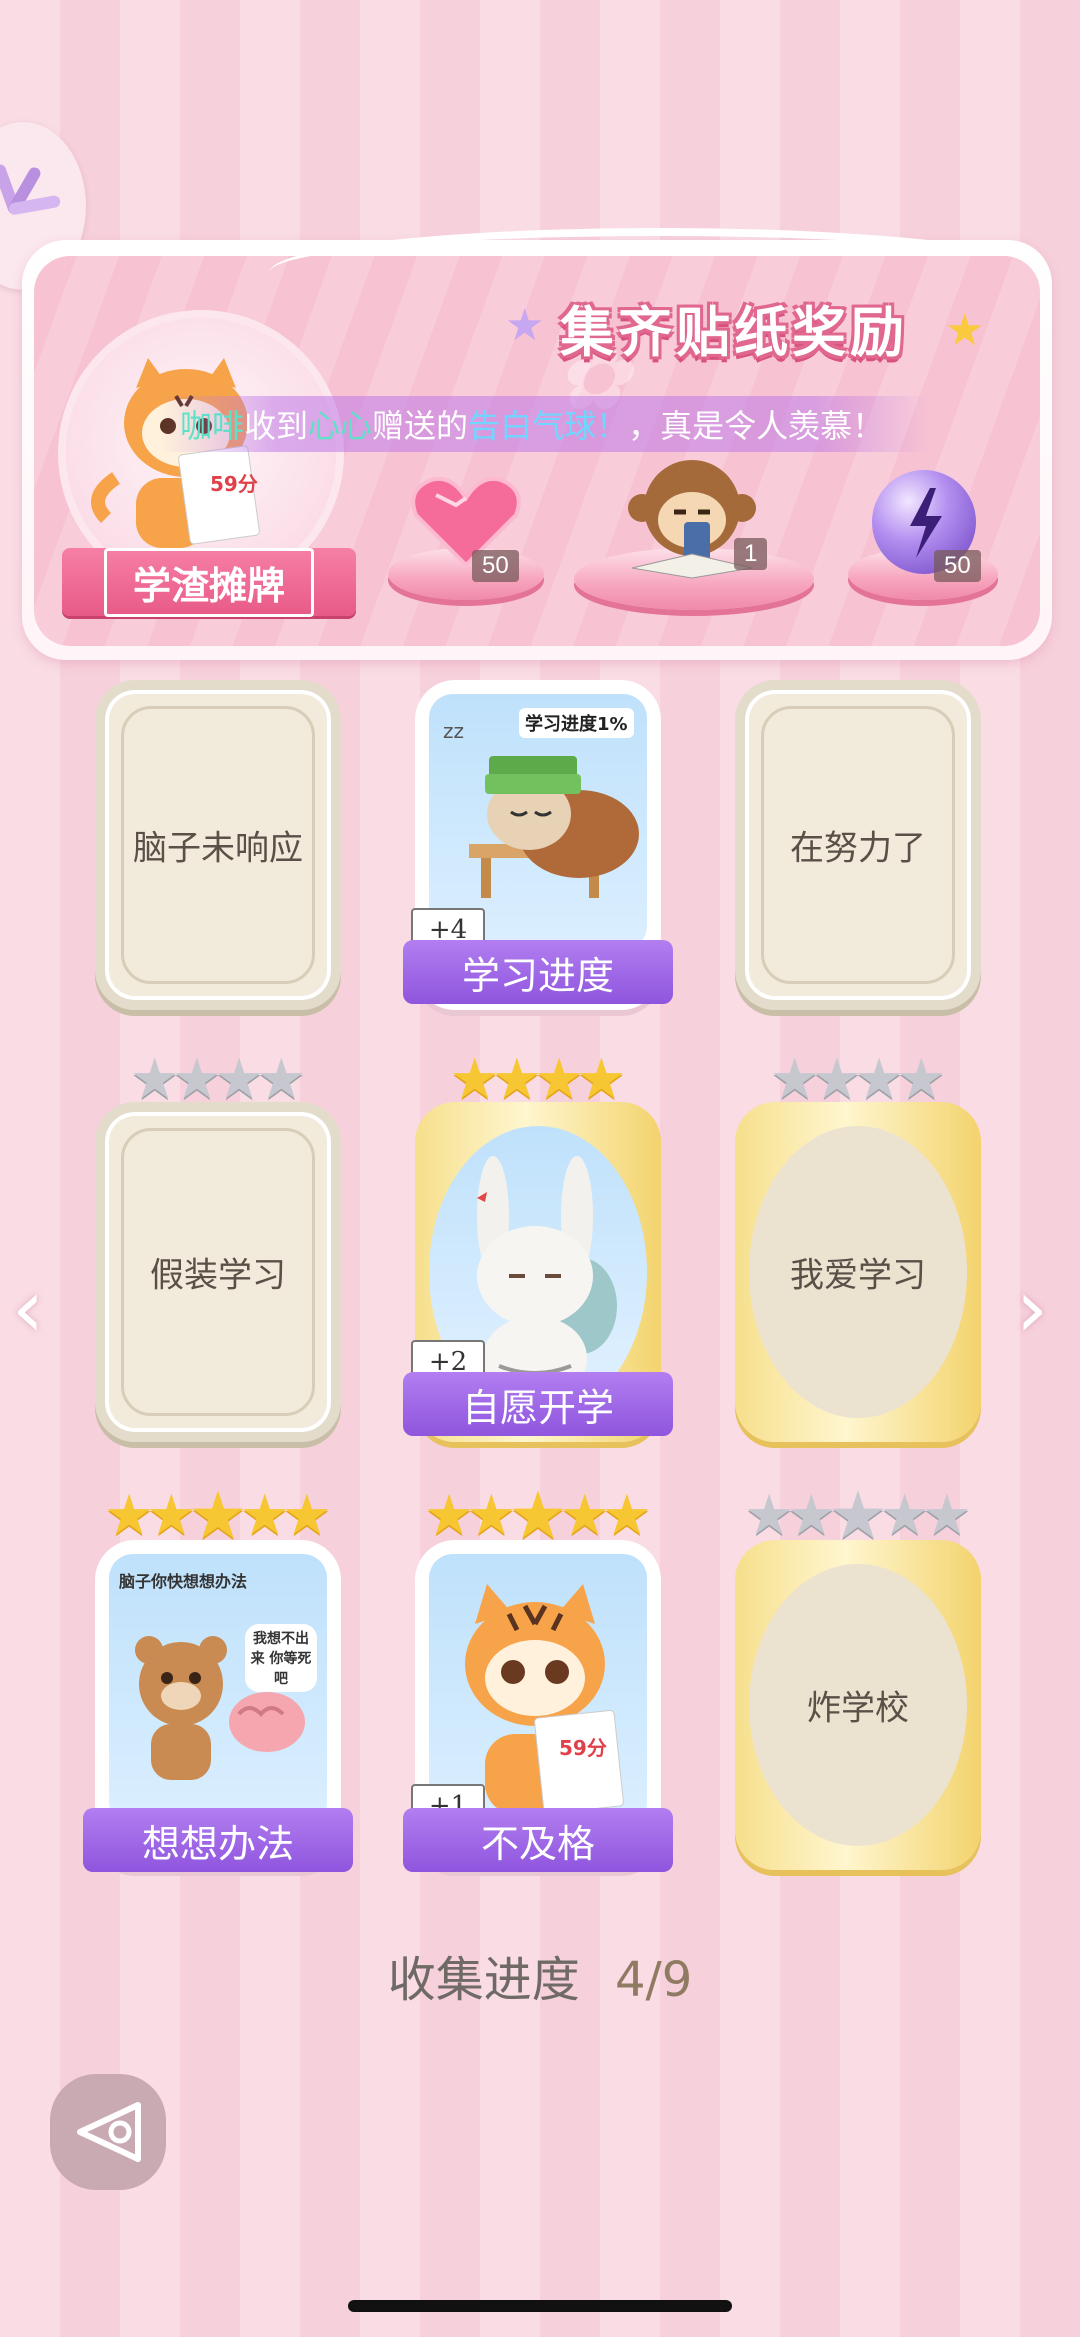 The image size is (1080, 2337). I want to click on back-button, so click(108, 2132).